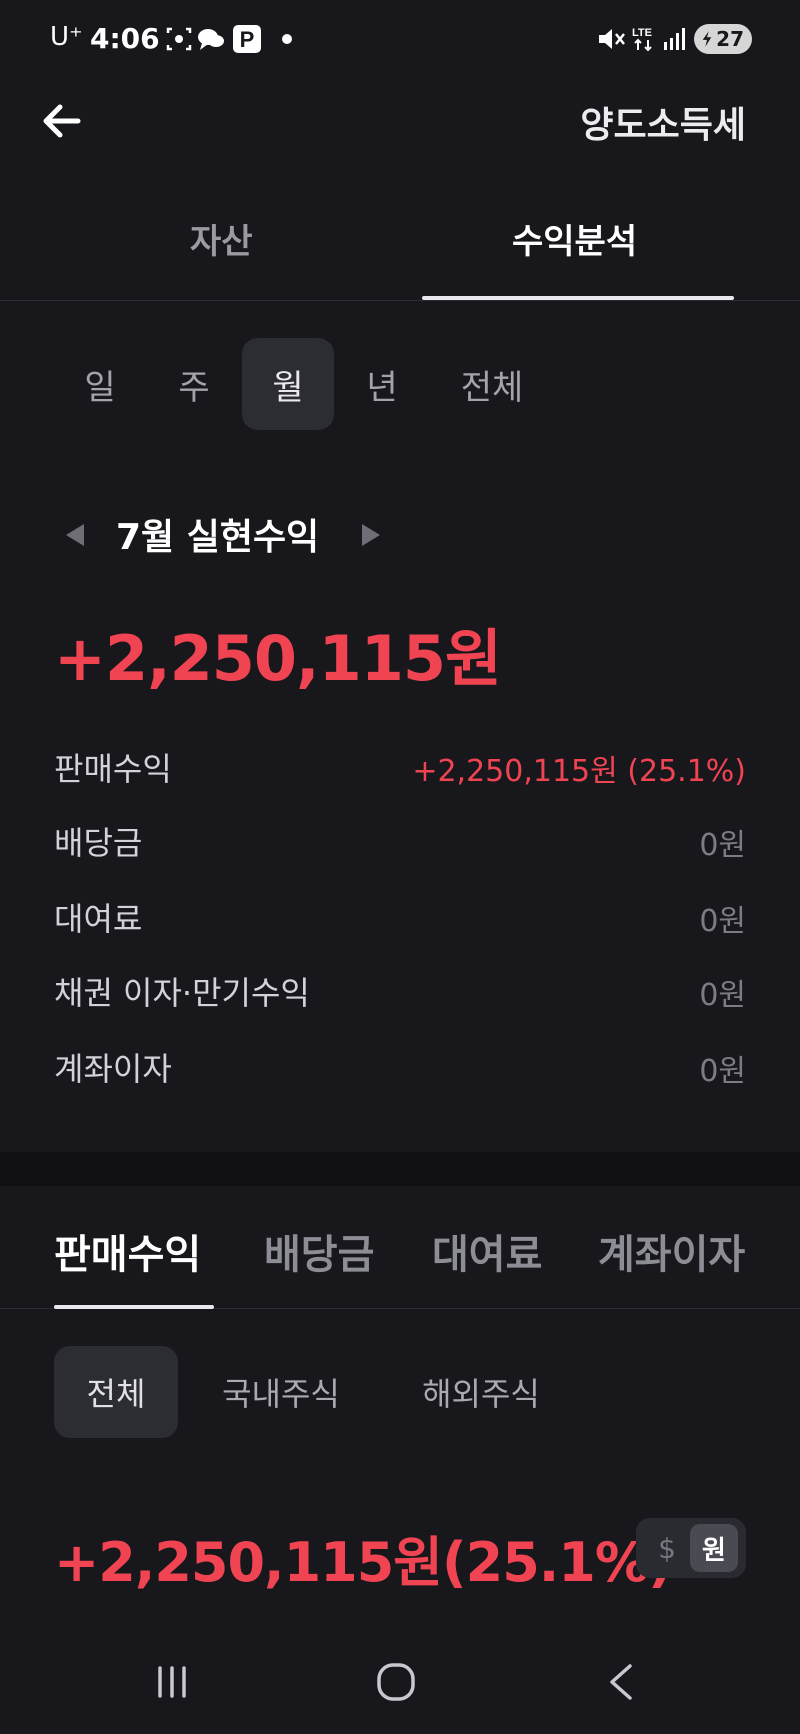 The height and width of the screenshot is (1734, 800). What do you see at coordinates (492, 384) in the screenshot?
I see `period-all: 전체` at bounding box center [492, 384].